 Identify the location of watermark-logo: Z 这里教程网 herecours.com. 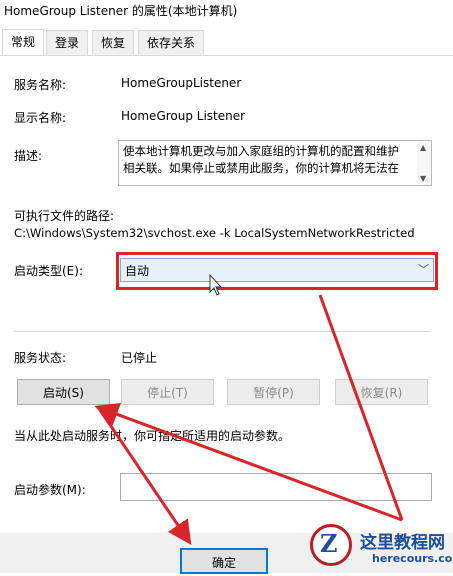
(378, 546).